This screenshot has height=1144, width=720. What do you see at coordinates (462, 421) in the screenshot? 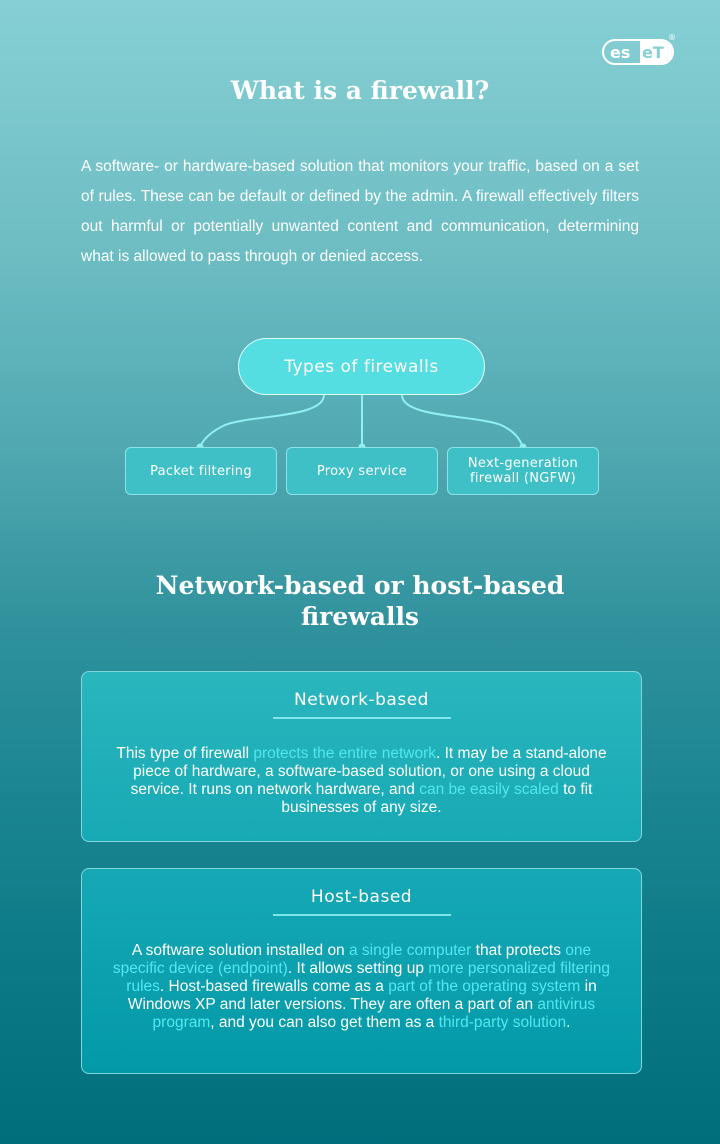
I see `connector-right` at bounding box center [462, 421].